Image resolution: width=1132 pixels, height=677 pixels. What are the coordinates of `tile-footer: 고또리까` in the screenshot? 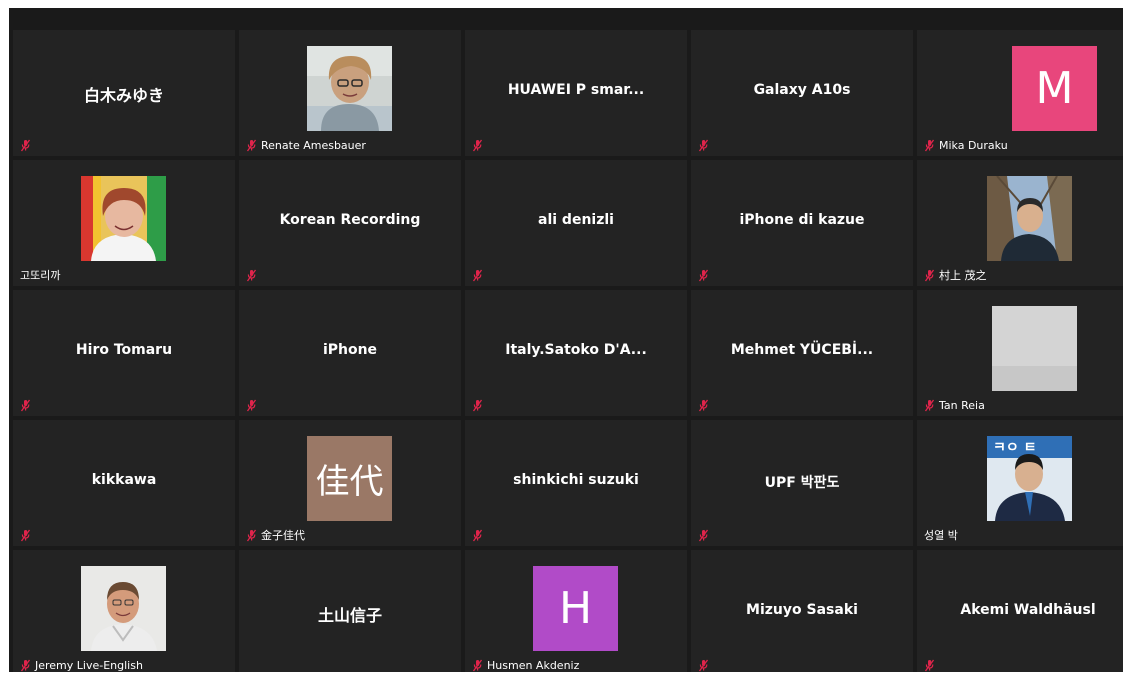 It's located at (40, 275).